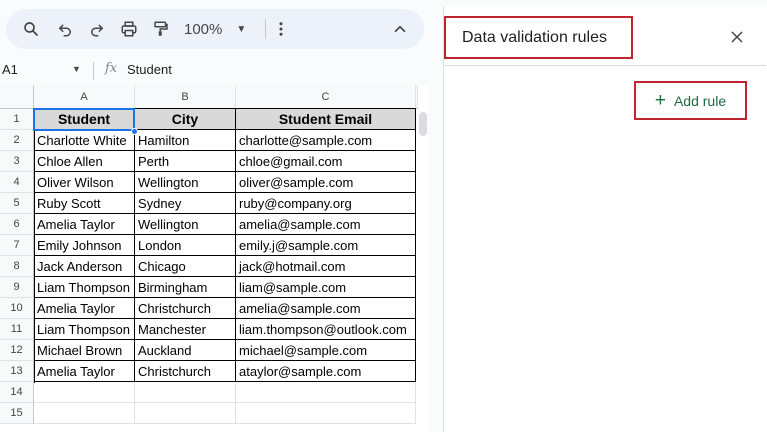 The image size is (767, 432). Describe the element at coordinates (700, 100) in the screenshot. I see `add-rule-label: Add rule` at that location.